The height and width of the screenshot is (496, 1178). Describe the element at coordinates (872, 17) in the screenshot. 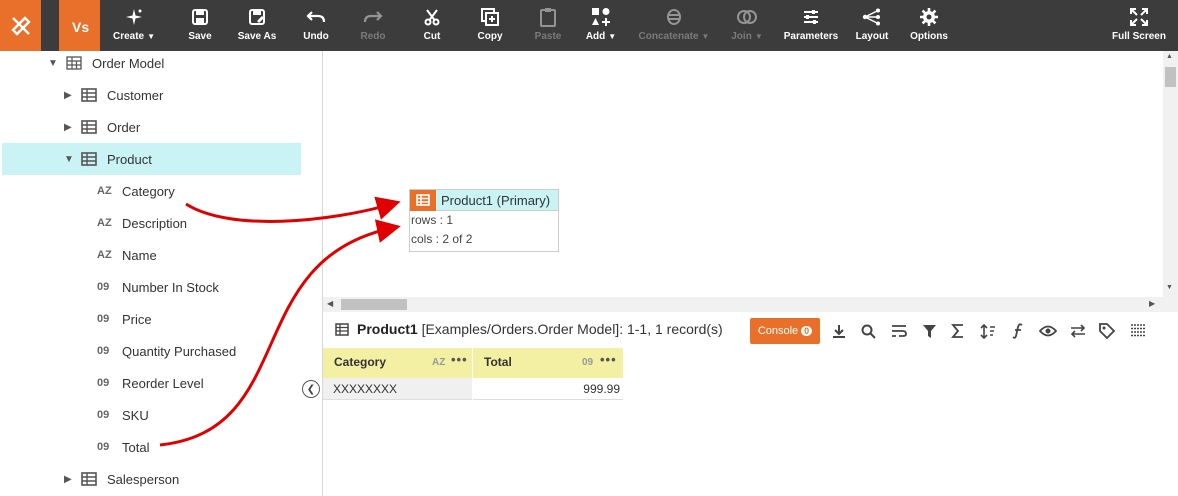

I see `layout-icon` at that location.